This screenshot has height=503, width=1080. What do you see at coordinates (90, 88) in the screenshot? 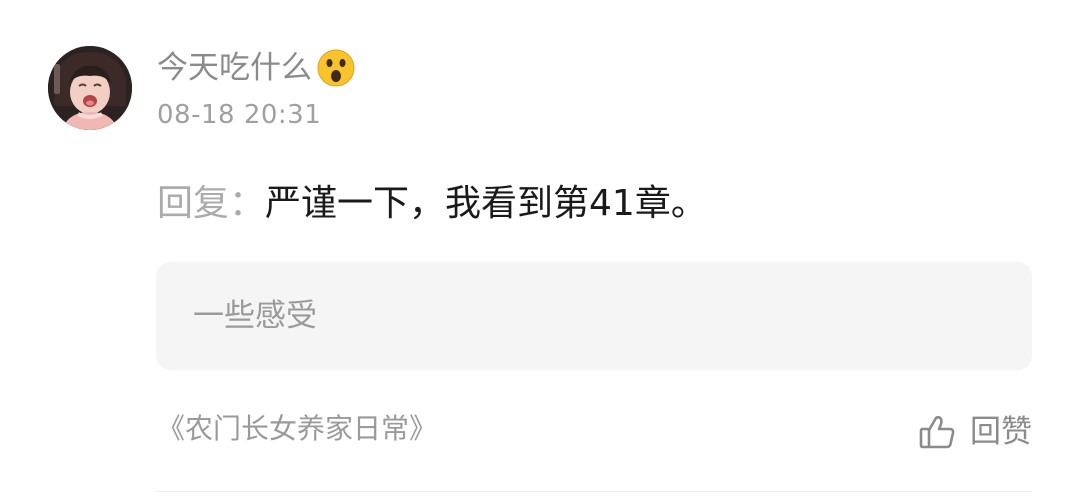
I see `avatar` at bounding box center [90, 88].